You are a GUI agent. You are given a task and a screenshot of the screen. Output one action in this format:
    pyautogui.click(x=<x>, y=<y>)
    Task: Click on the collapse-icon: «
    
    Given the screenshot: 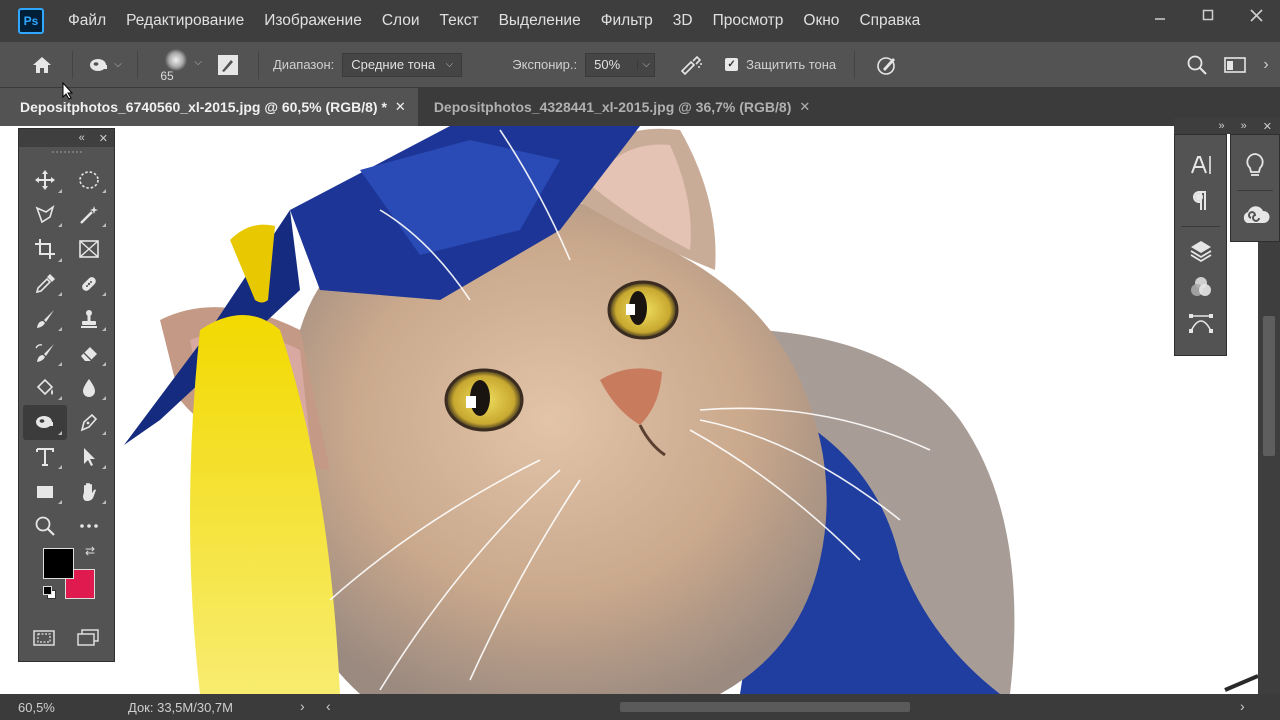 What is the action you would take?
    pyautogui.click(x=82, y=138)
    